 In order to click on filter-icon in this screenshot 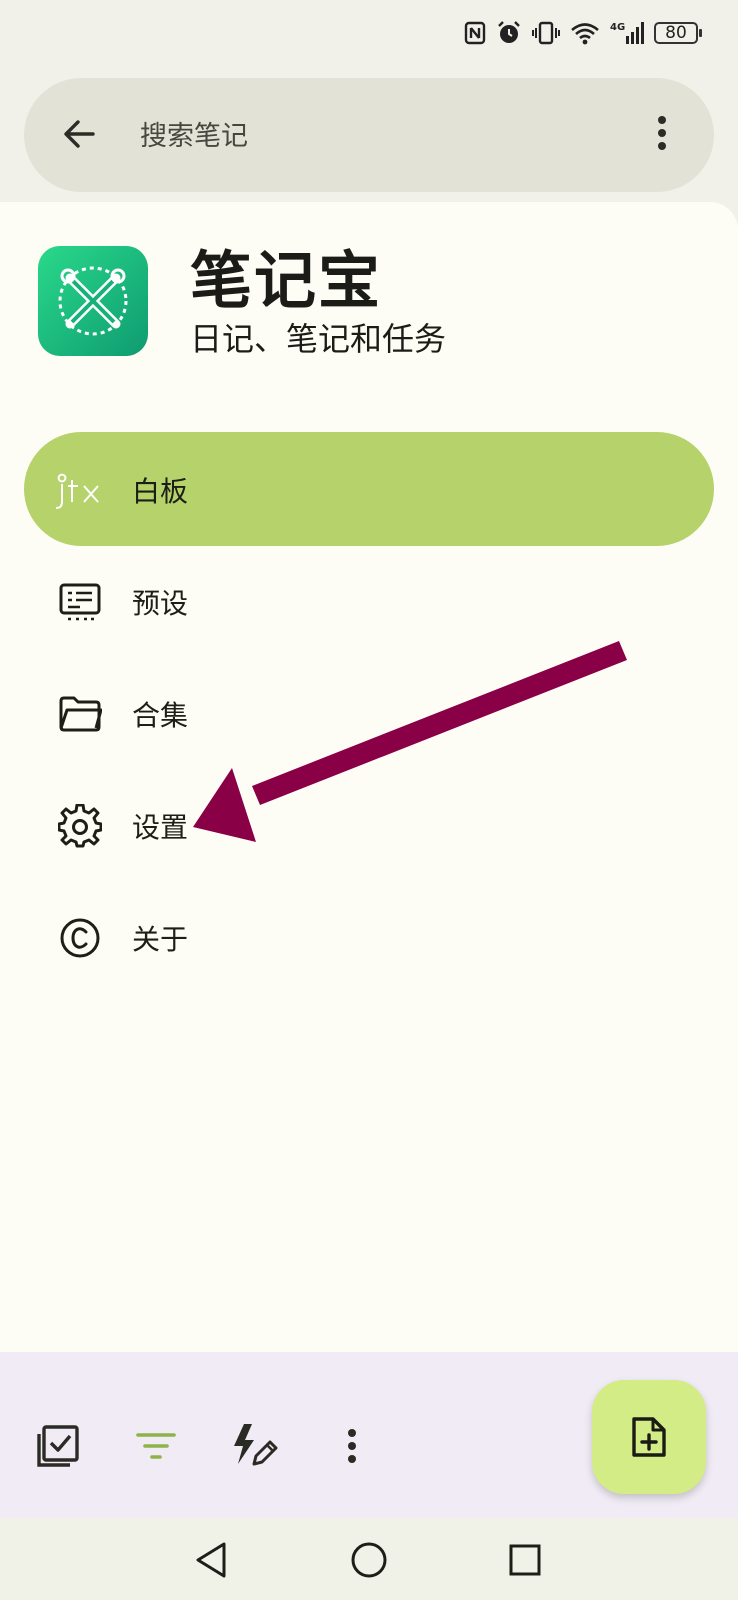, I will do `click(156, 1446)`.